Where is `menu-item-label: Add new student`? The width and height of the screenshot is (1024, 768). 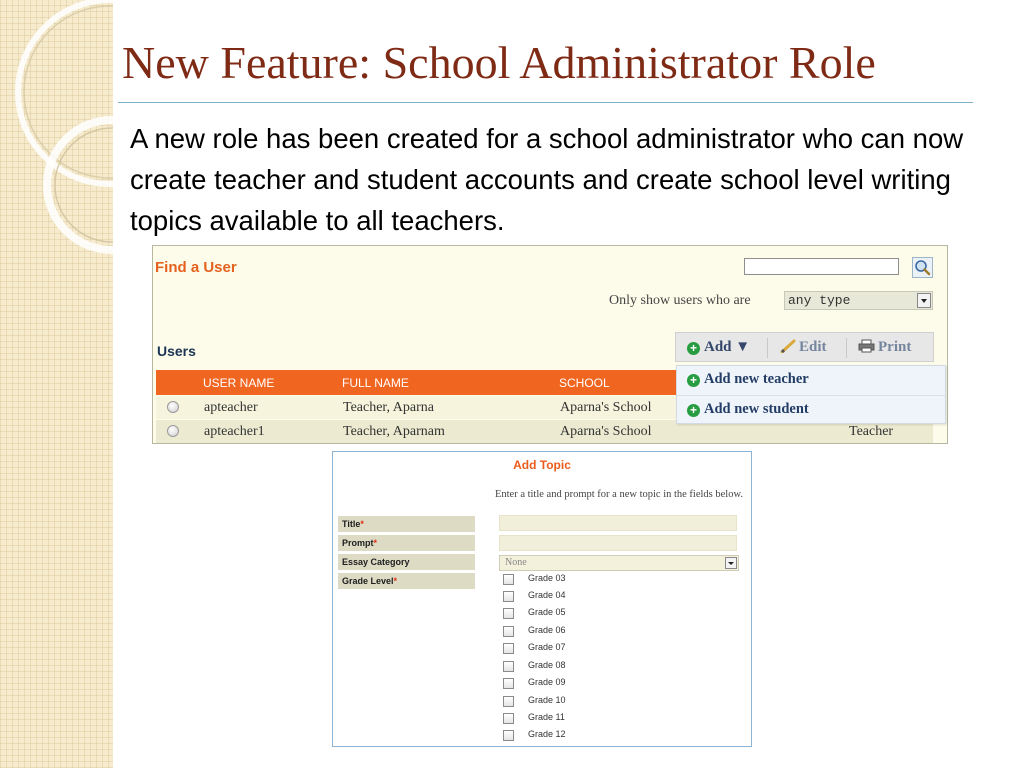
menu-item-label: Add new student is located at coordinates (756, 409).